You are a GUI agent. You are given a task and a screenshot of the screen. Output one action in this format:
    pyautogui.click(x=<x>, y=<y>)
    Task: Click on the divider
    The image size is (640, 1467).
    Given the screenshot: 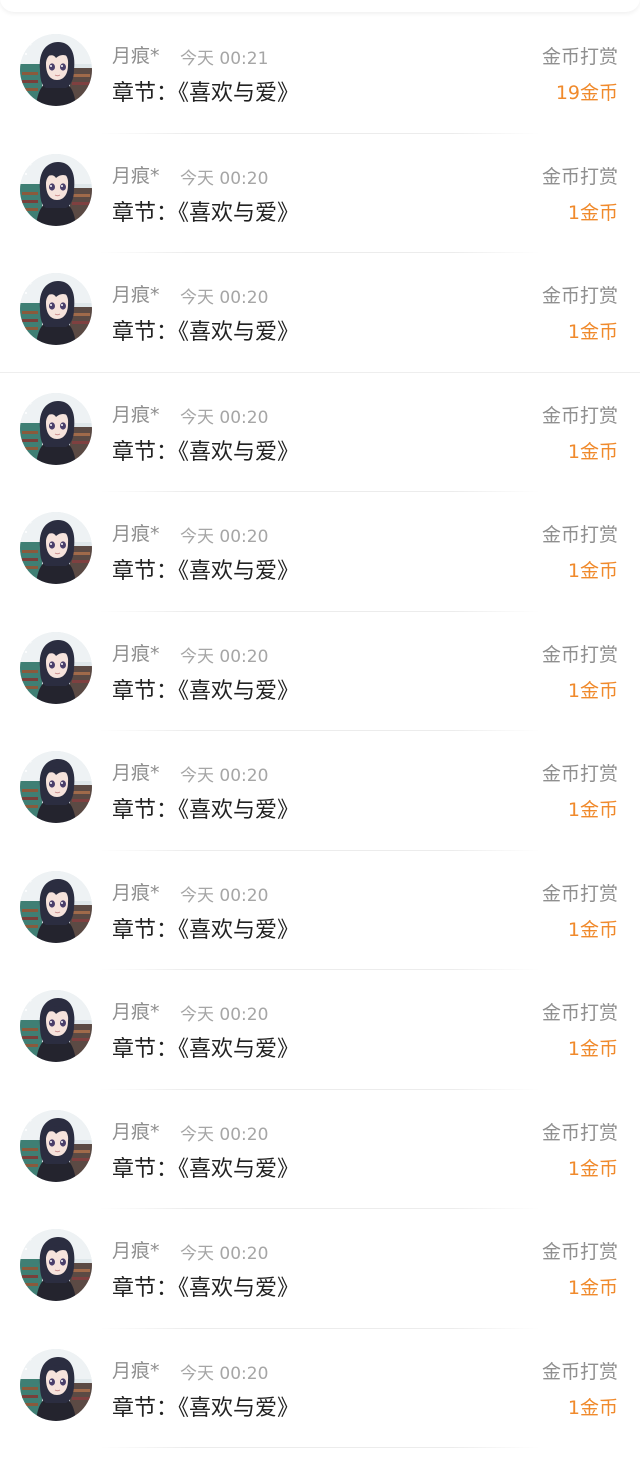 What is the action you would take?
    pyautogui.click(x=320, y=1447)
    